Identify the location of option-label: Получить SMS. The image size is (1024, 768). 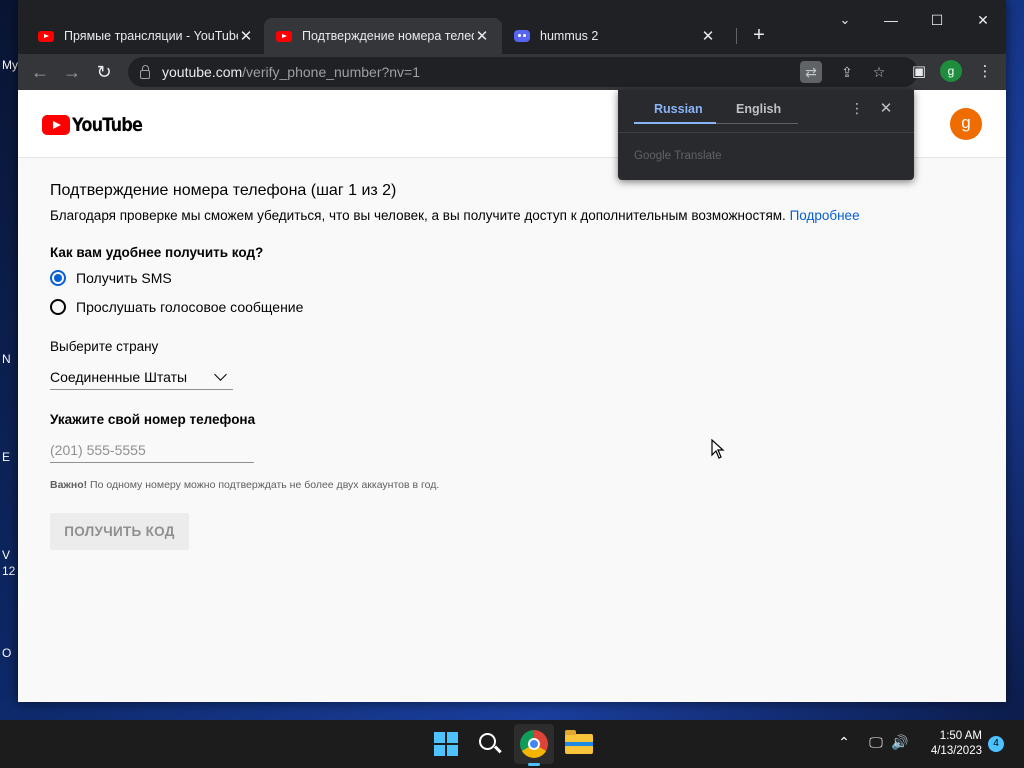
(124, 277).